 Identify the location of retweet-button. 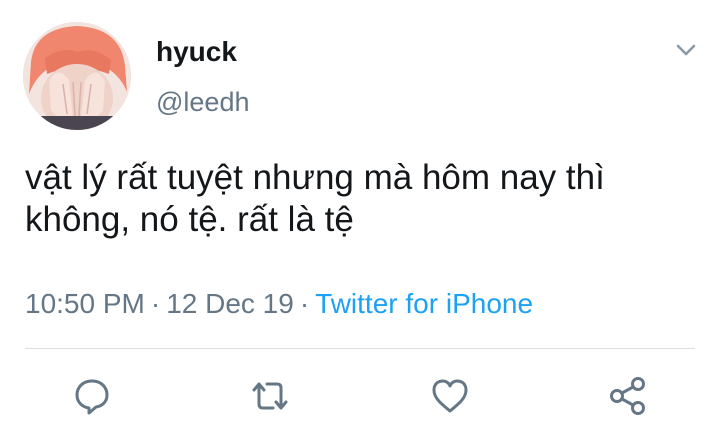
(270, 396).